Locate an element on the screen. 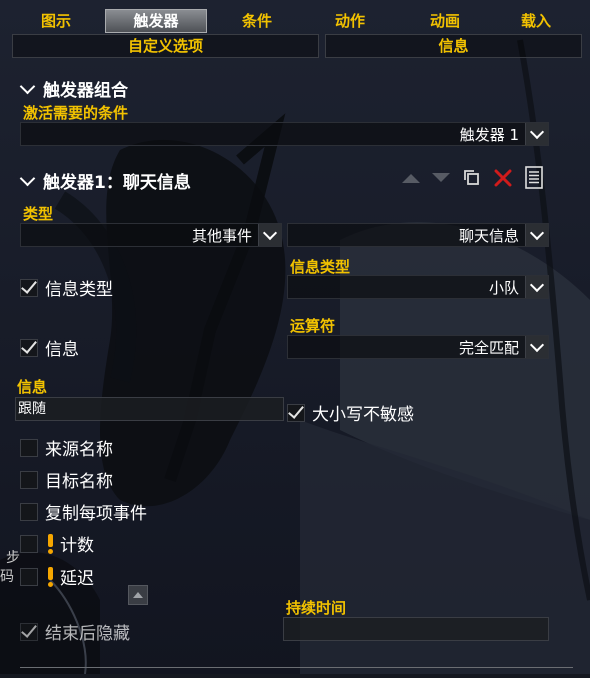  message-type-checkbox-label: 信息类型 is located at coordinates (79, 290).